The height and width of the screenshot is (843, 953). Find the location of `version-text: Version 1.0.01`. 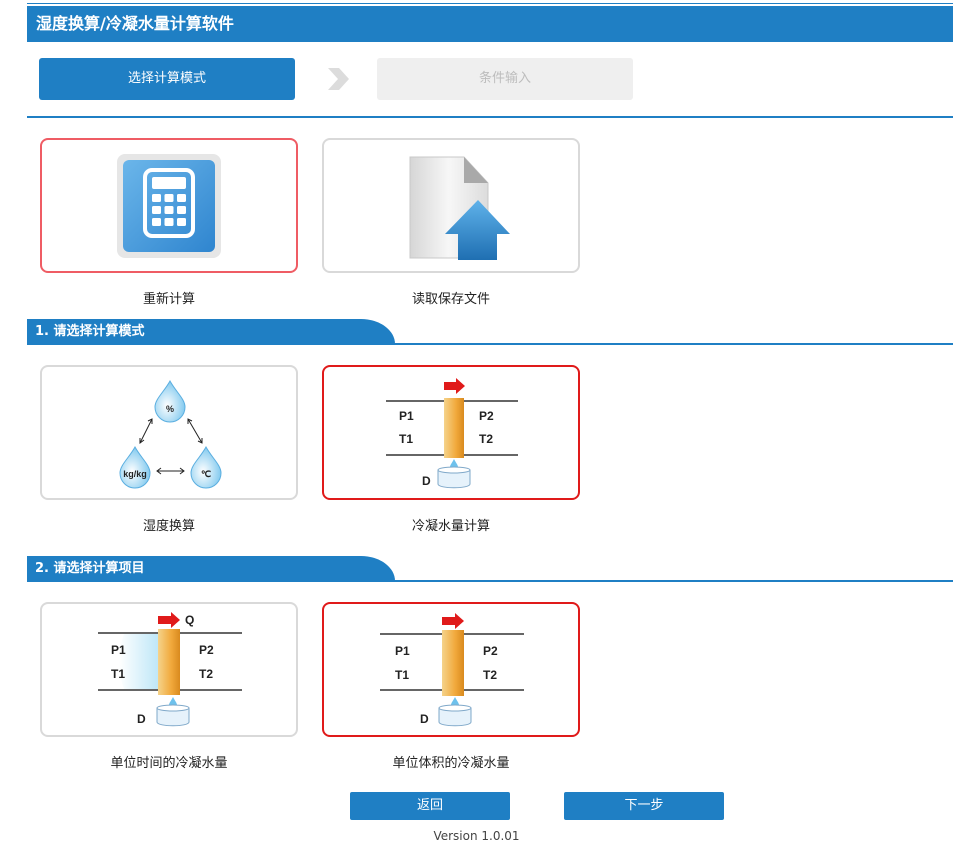

version-text: Version 1.0.01 is located at coordinates (476, 836).